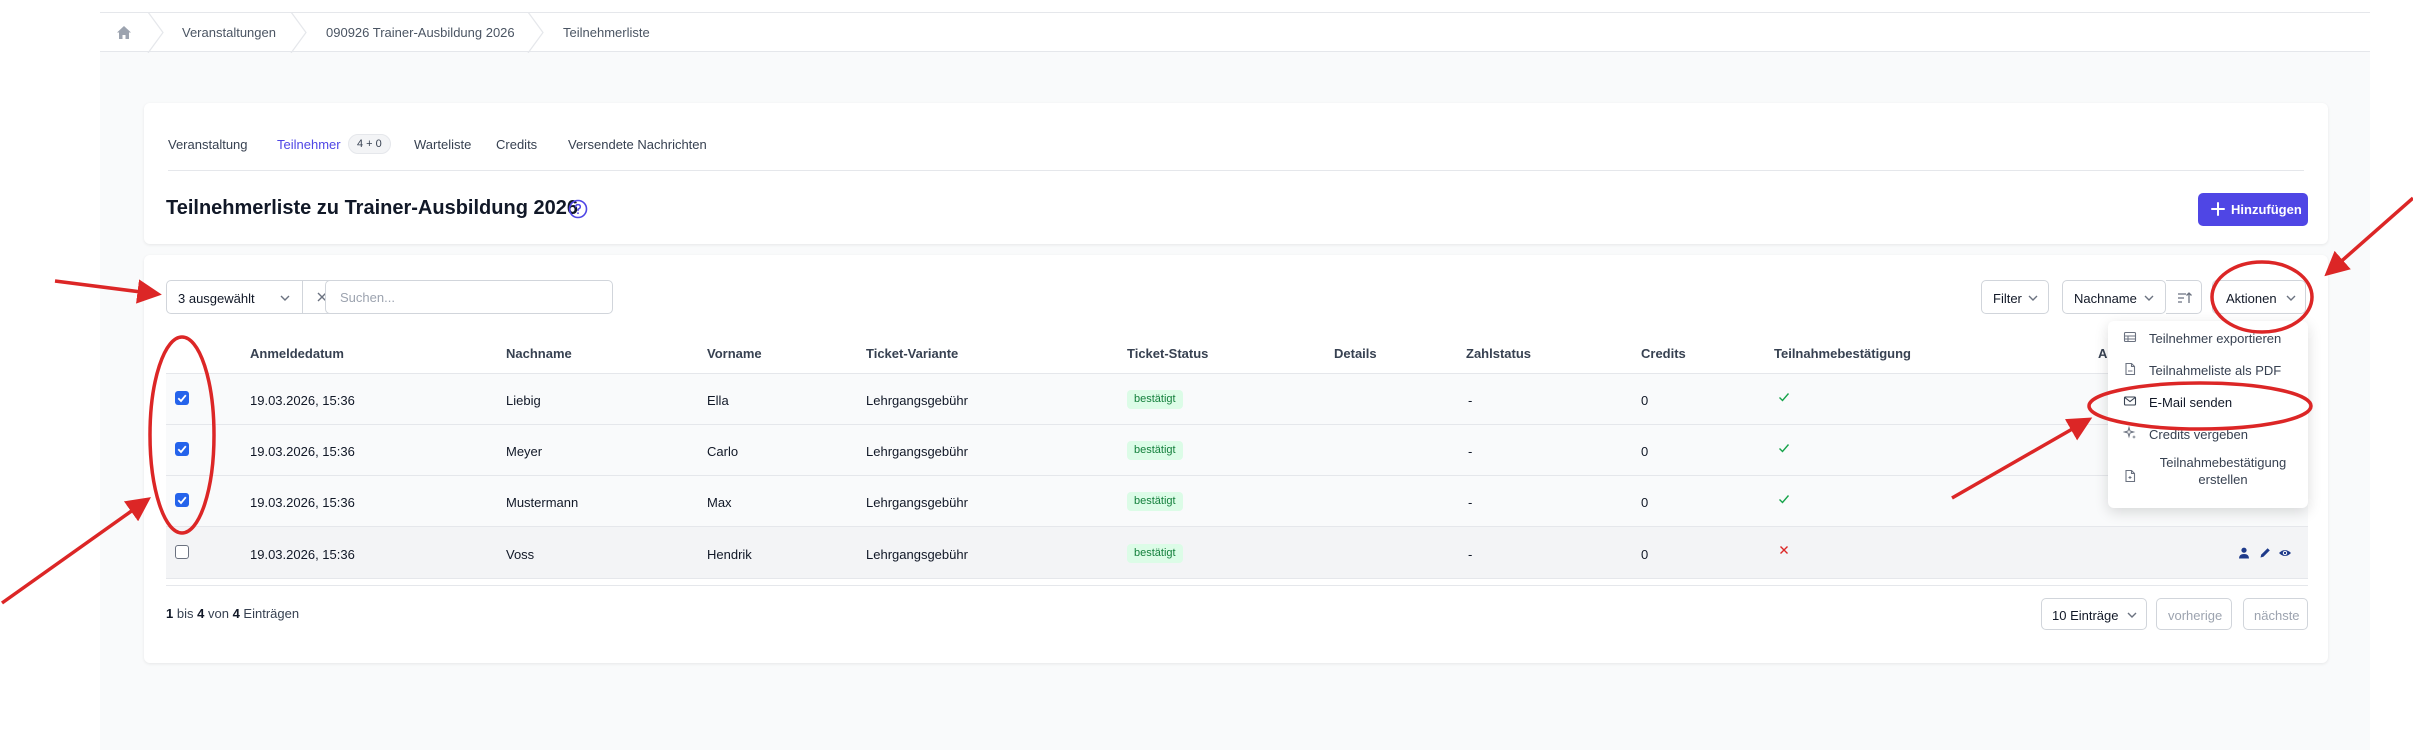  What do you see at coordinates (524, 451) in the screenshot?
I see `cell-nachname: Meyer` at bounding box center [524, 451].